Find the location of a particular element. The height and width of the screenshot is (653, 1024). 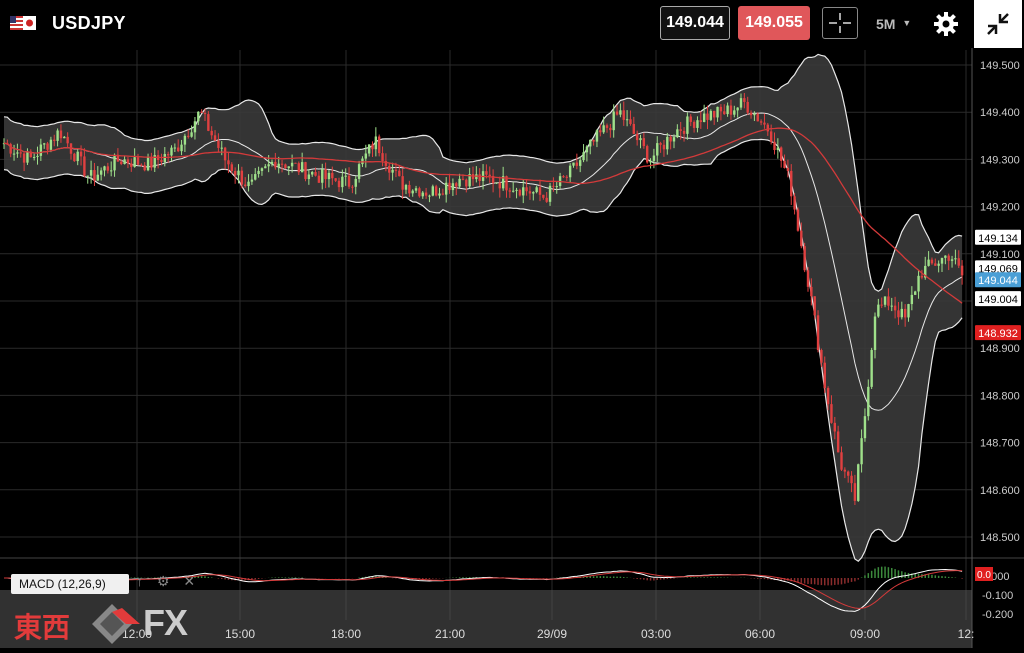

gear-icon is located at coordinates (946, 24).